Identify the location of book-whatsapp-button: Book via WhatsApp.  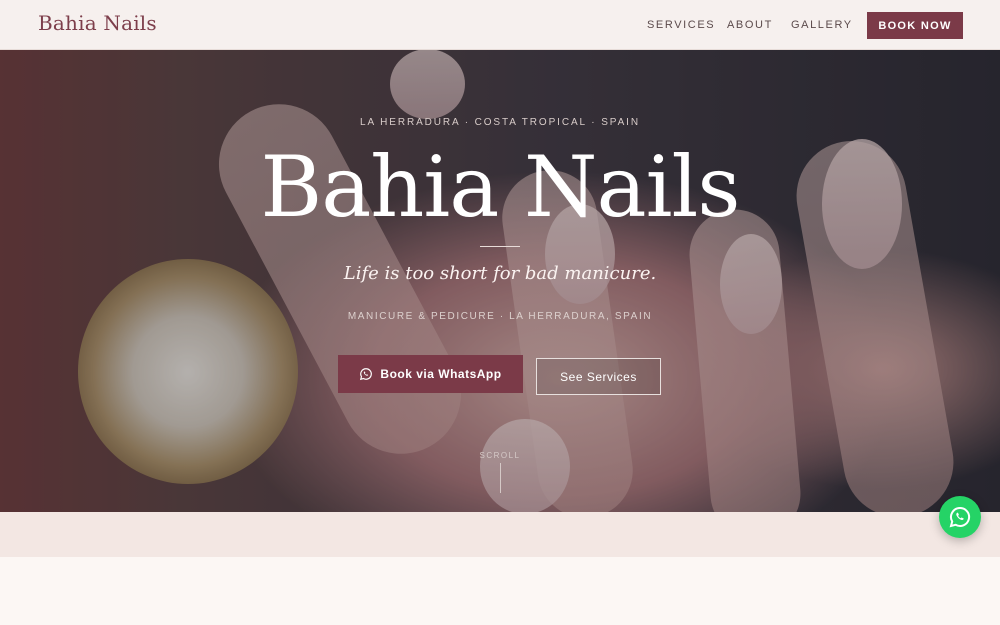
(430, 374).